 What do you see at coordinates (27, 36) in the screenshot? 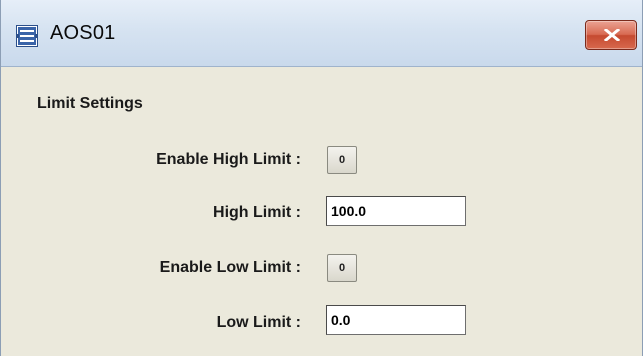
I see `function-block-icon` at bounding box center [27, 36].